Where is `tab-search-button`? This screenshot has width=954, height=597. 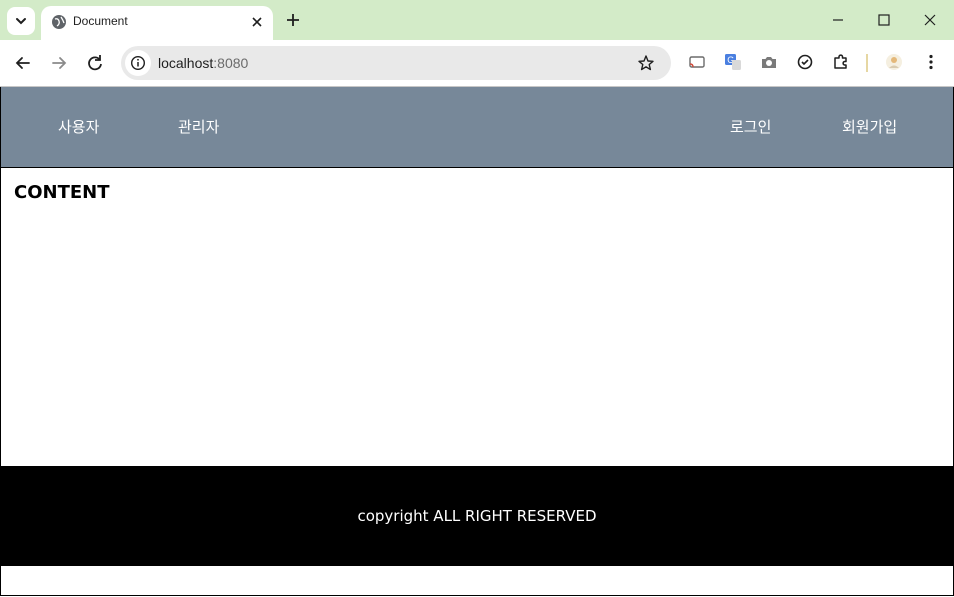 tab-search-button is located at coordinates (21, 21).